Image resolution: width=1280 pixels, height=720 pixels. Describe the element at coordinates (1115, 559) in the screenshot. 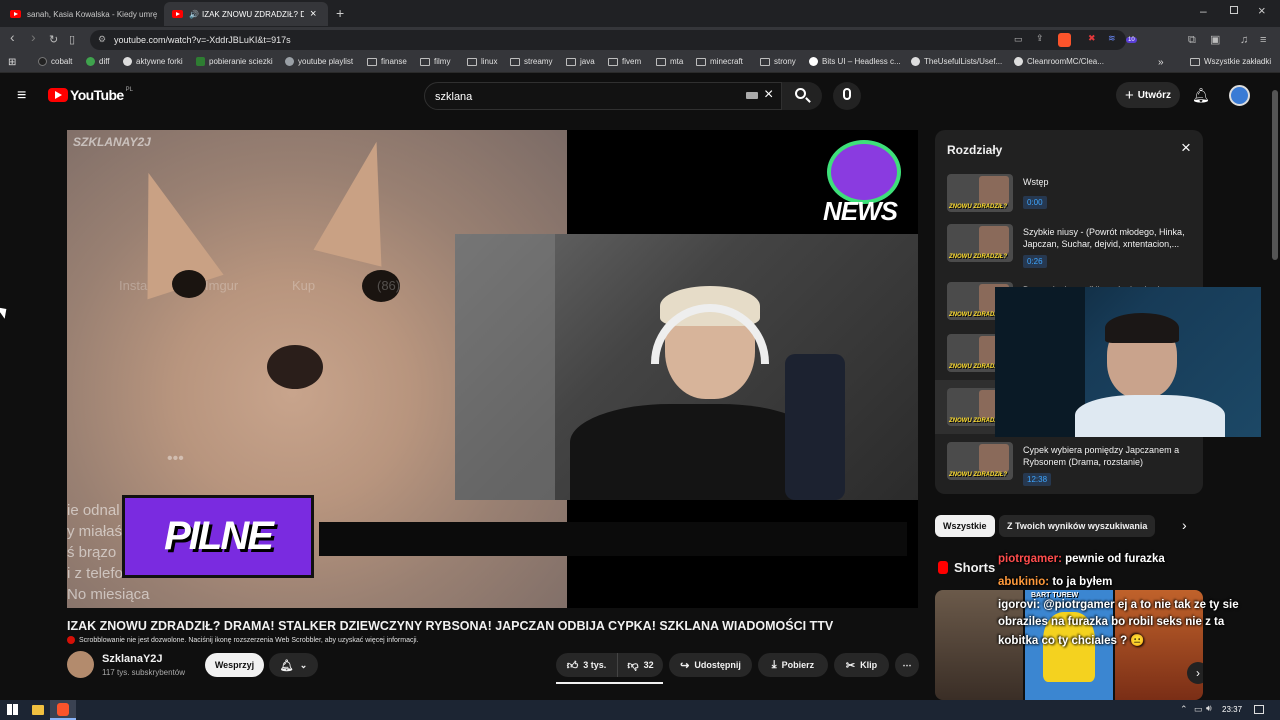

I see `chat-text: pewnie od furazka` at that location.